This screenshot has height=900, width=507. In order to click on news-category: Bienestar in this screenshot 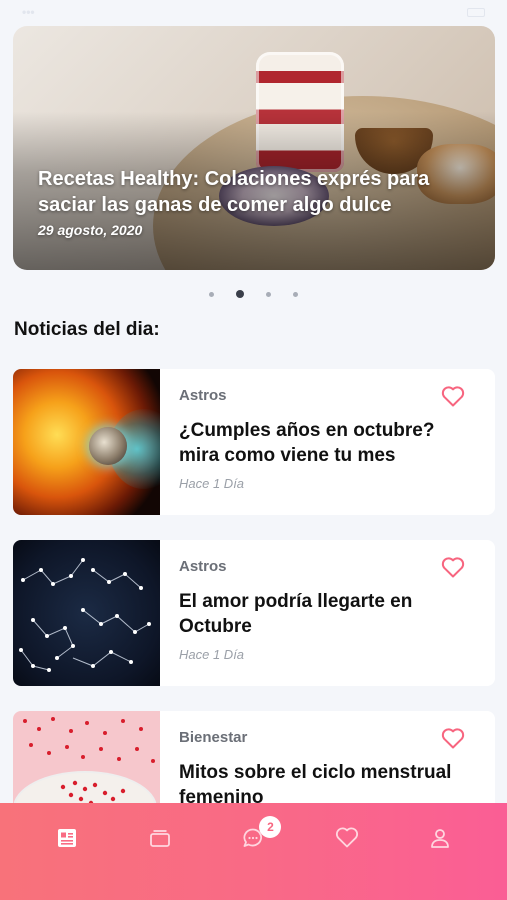, I will do `click(213, 737)`.